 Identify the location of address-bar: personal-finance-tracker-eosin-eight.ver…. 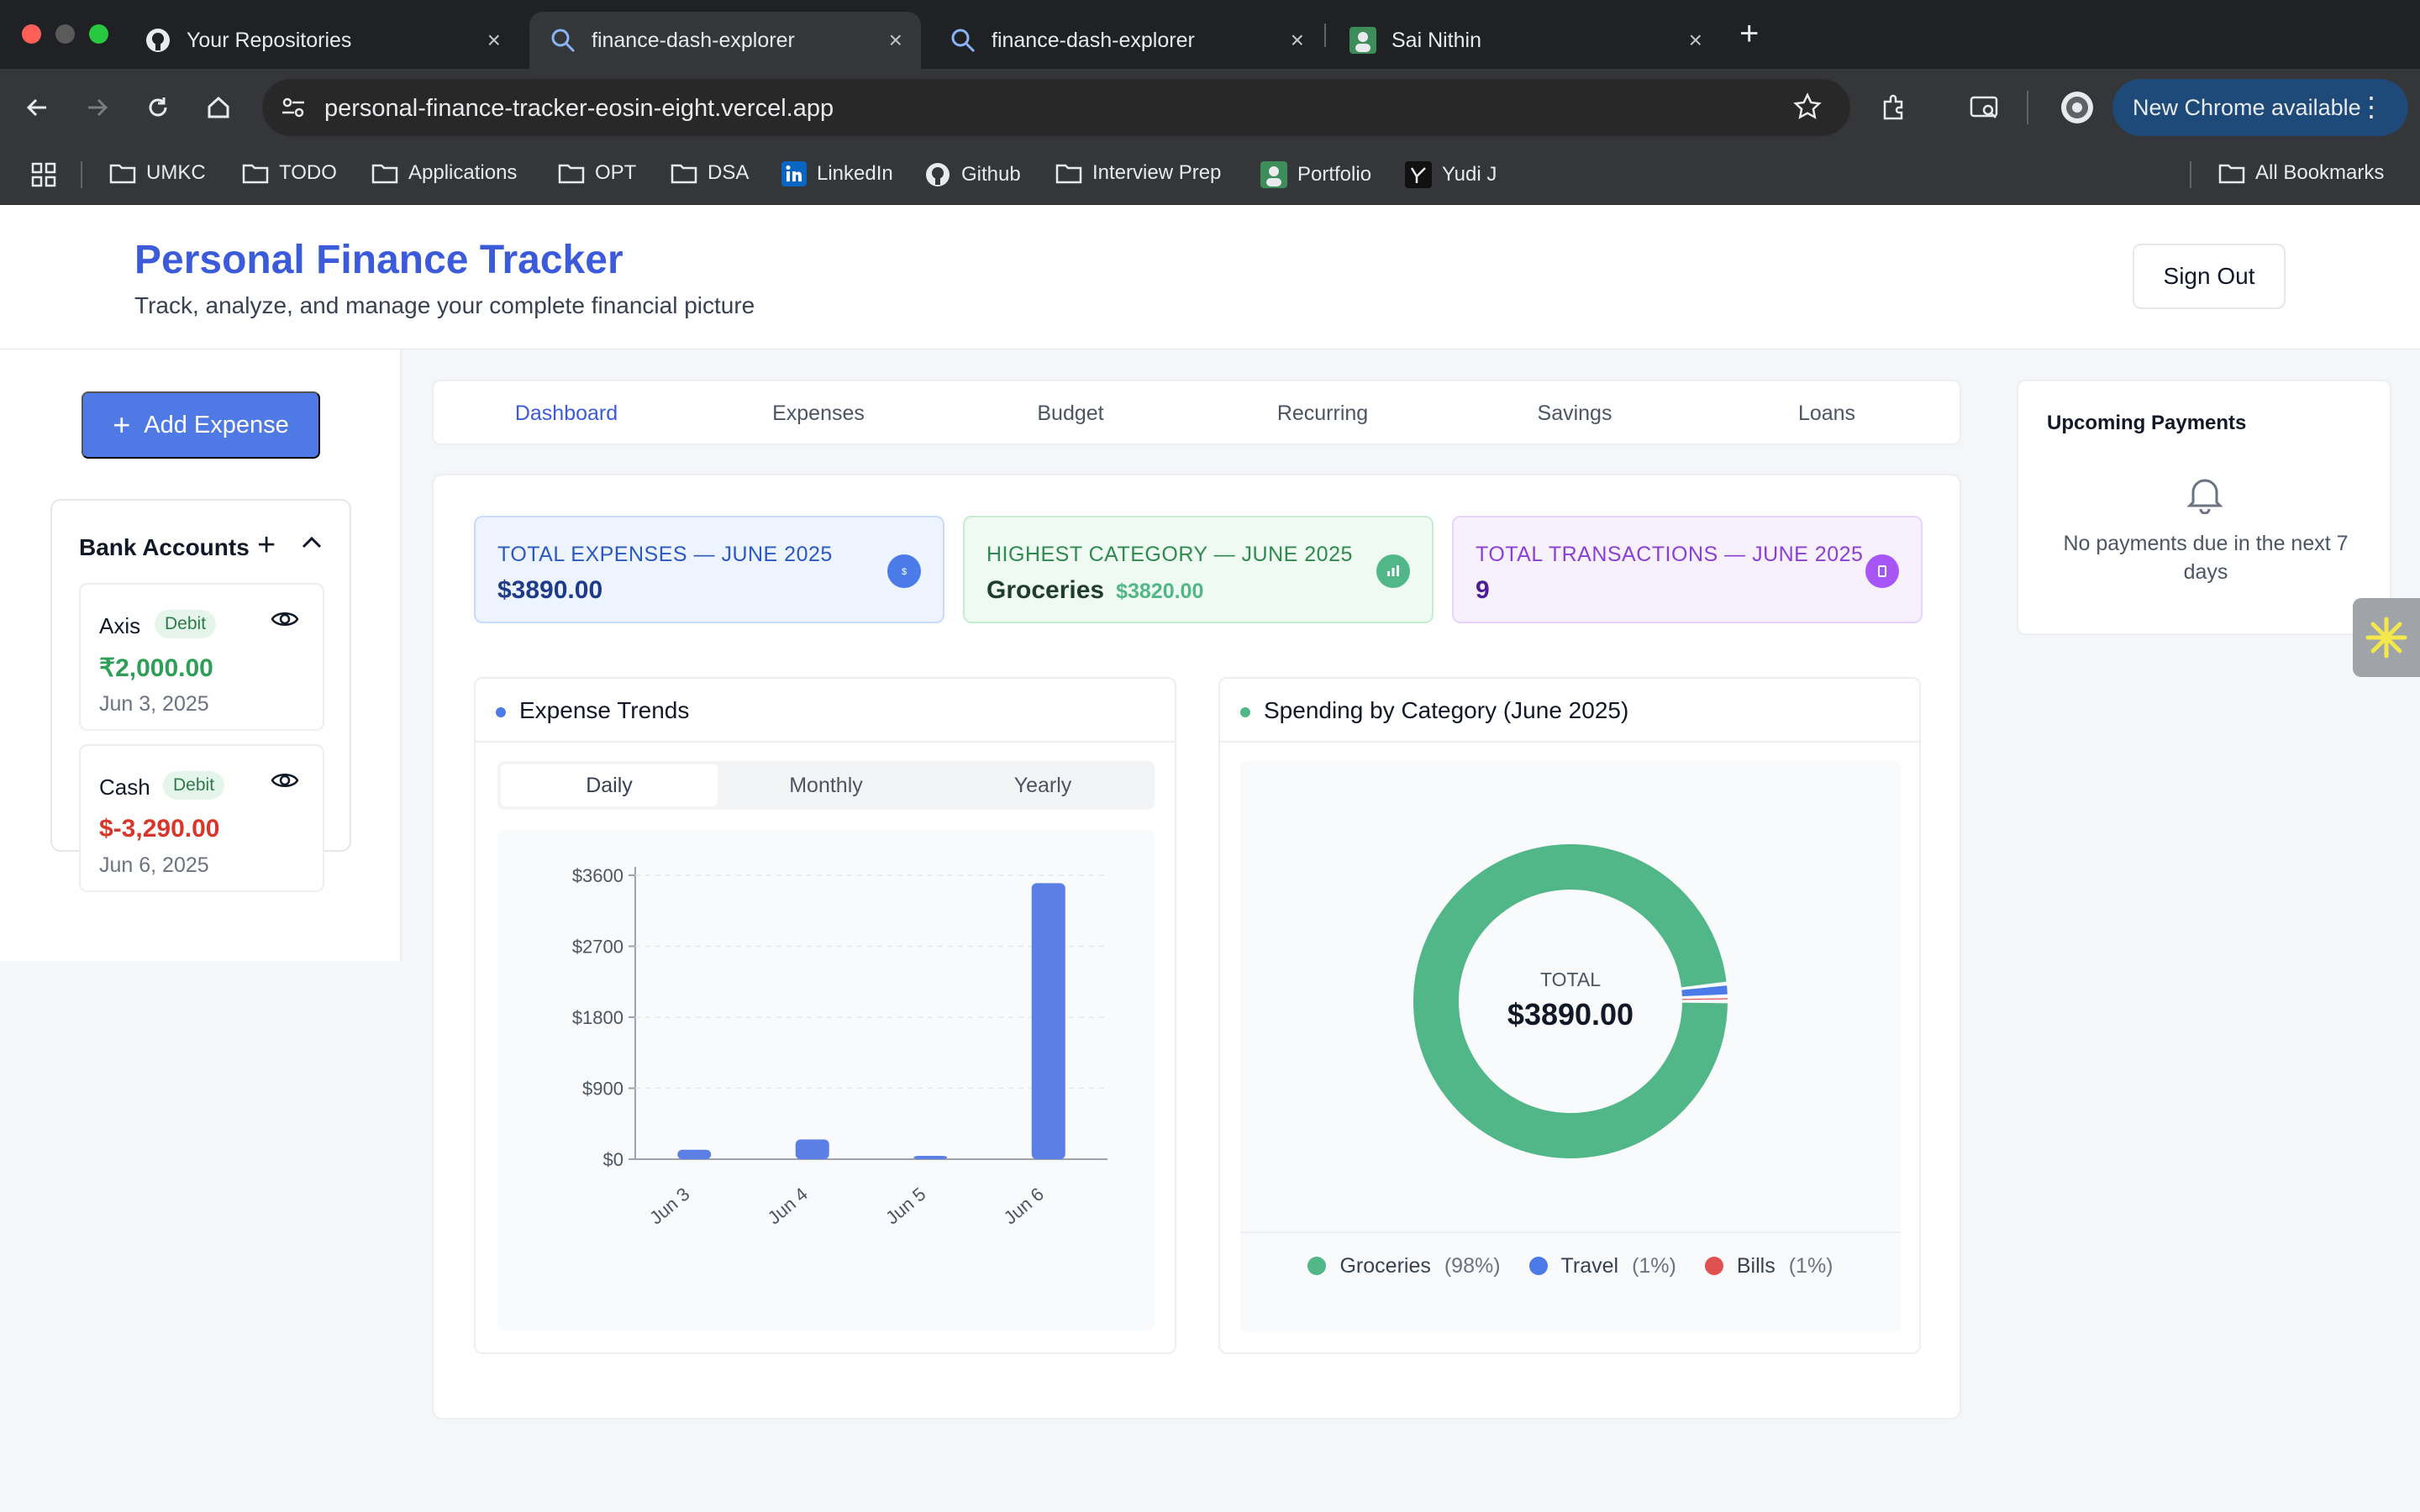
(1056, 107).